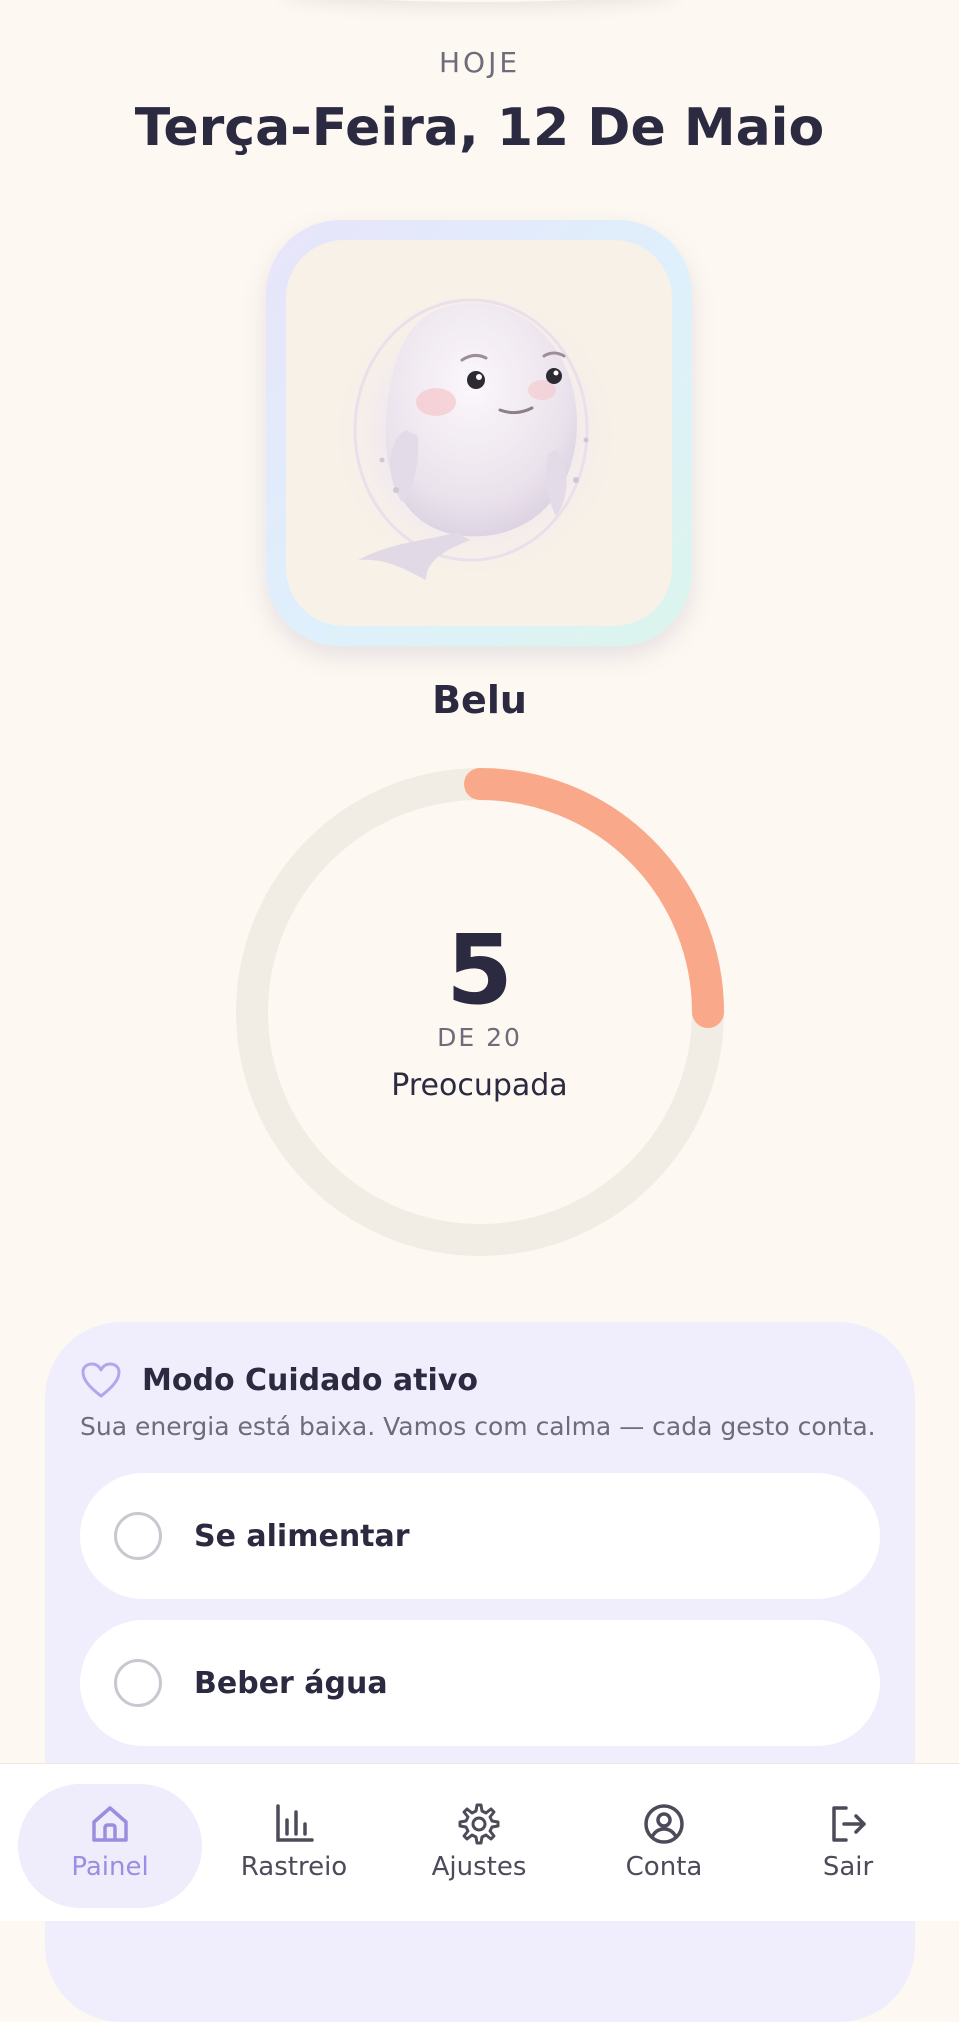 The height and width of the screenshot is (2022, 959). What do you see at coordinates (849, 1824) in the screenshot?
I see `logout-icon` at bounding box center [849, 1824].